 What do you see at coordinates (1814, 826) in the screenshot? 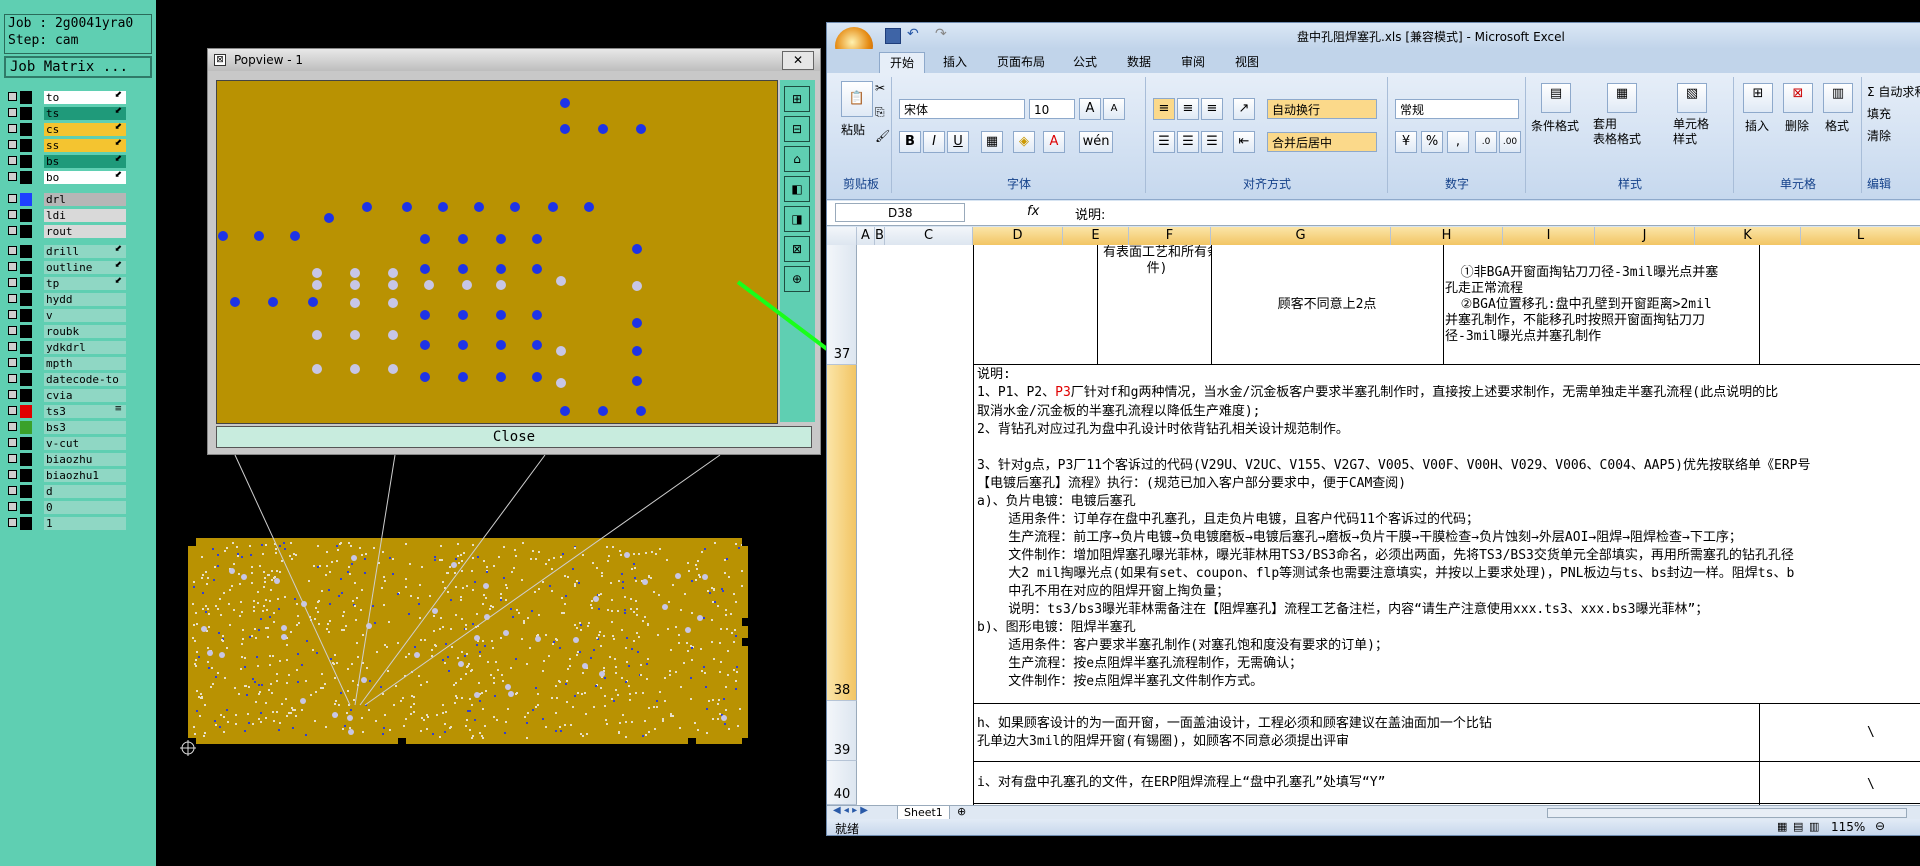
I see `page-break-icon: ▥` at bounding box center [1814, 826].